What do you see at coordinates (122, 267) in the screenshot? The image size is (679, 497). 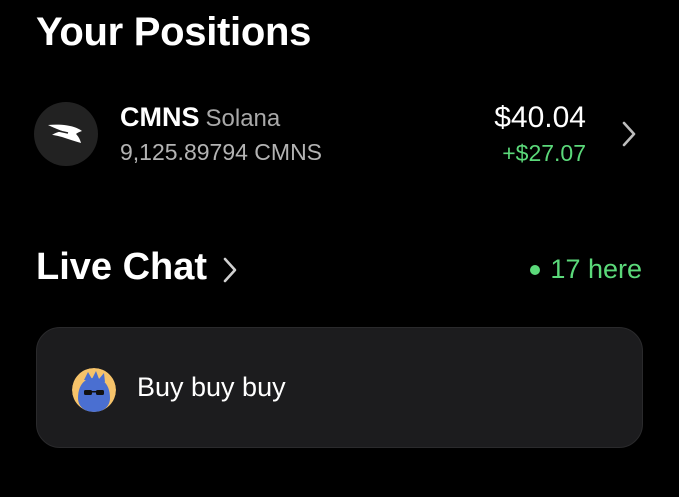 I see `live-chat-title: Live Chat` at bounding box center [122, 267].